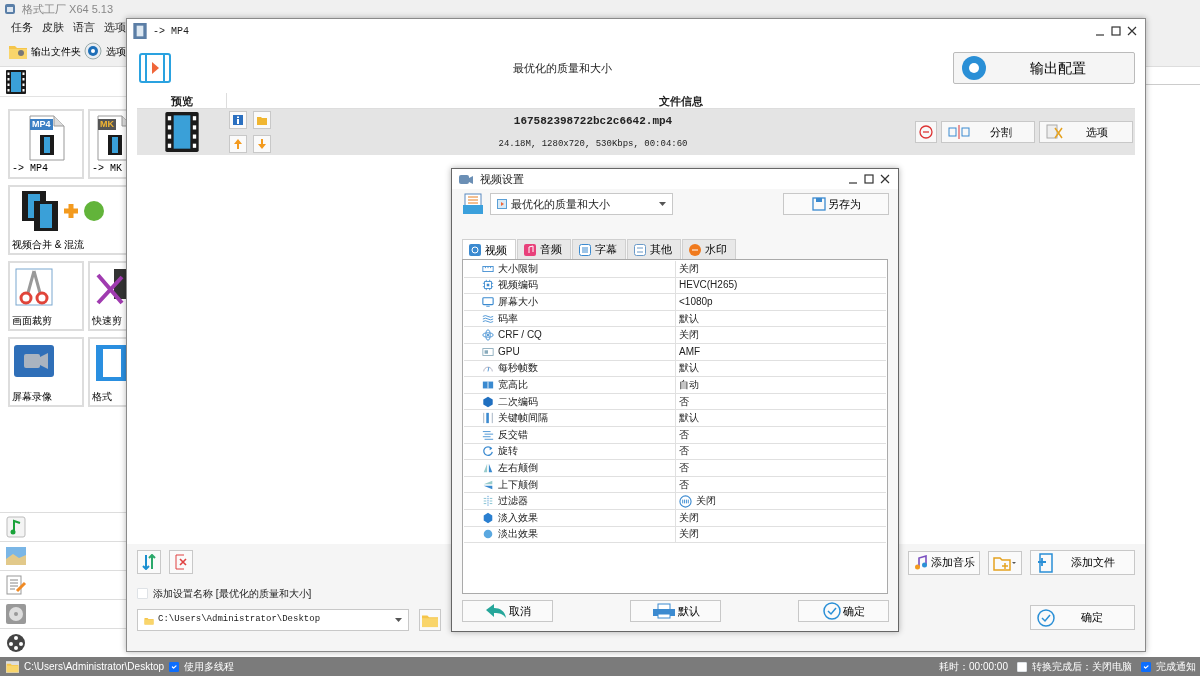 This screenshot has width=1200, height=676. I want to click on setting-value: 自动, so click(689, 384).